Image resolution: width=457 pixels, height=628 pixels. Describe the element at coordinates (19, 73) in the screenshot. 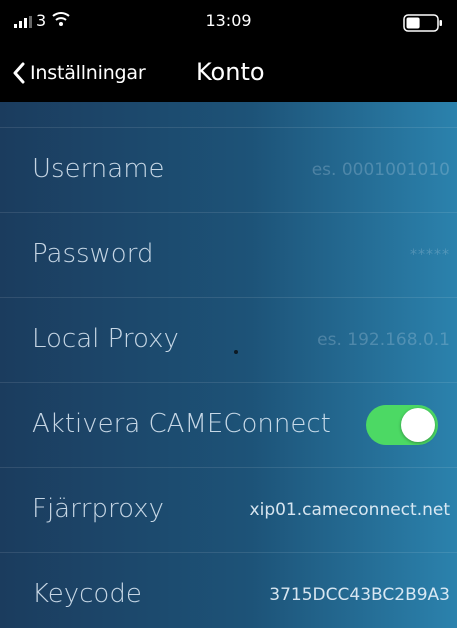

I see `chevron-left-icon` at that location.